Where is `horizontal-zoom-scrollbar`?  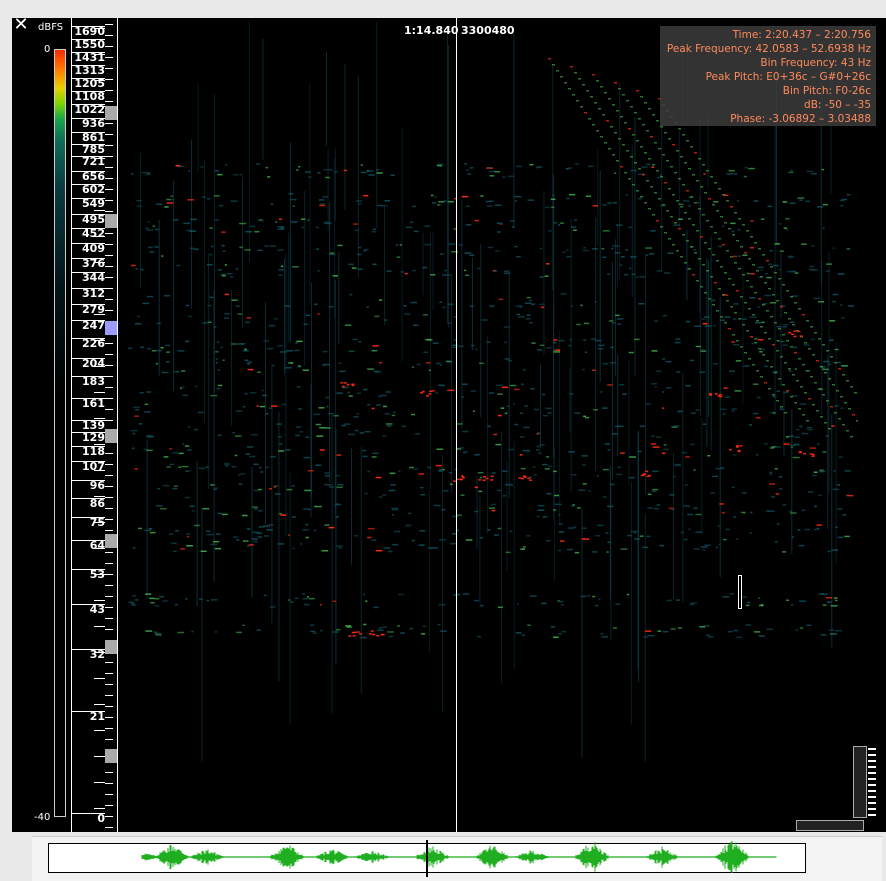
horizontal-zoom-scrollbar is located at coordinates (830, 825).